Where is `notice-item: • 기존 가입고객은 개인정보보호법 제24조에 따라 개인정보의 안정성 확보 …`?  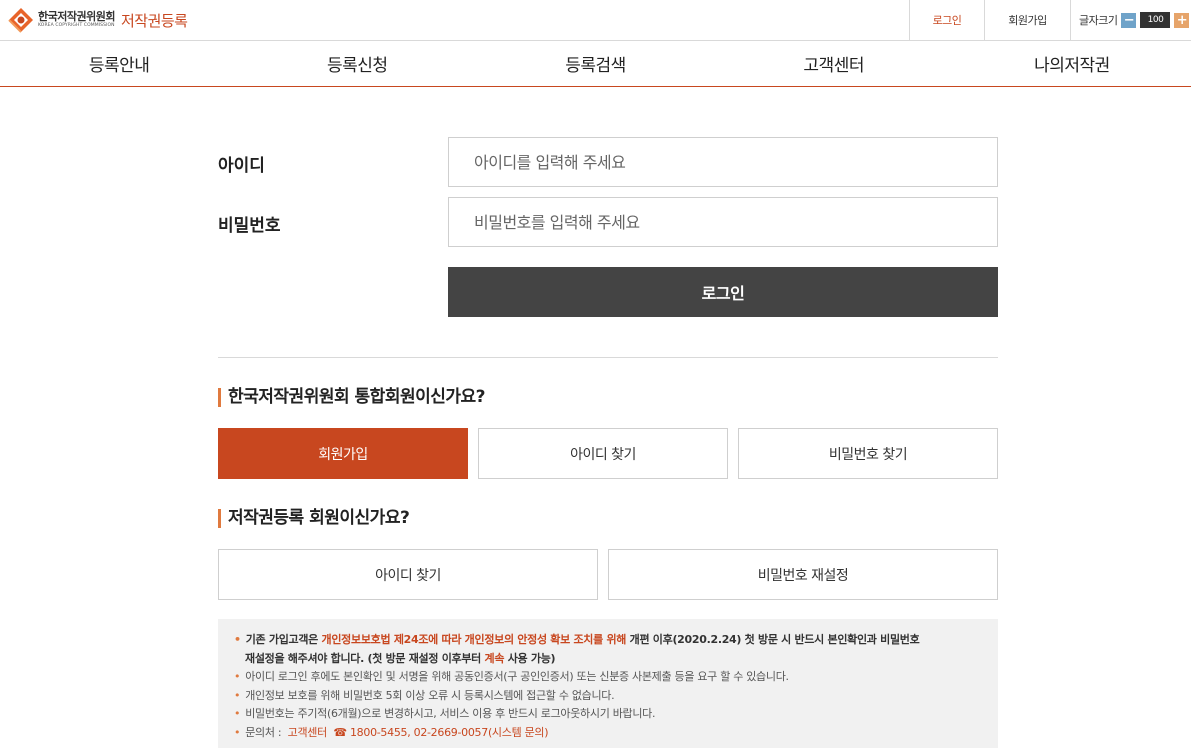
notice-item: • 기존 가입고객은 개인정보보호법 제24조에 따라 개인정보의 안정성 확보 … is located at coordinates (577, 639).